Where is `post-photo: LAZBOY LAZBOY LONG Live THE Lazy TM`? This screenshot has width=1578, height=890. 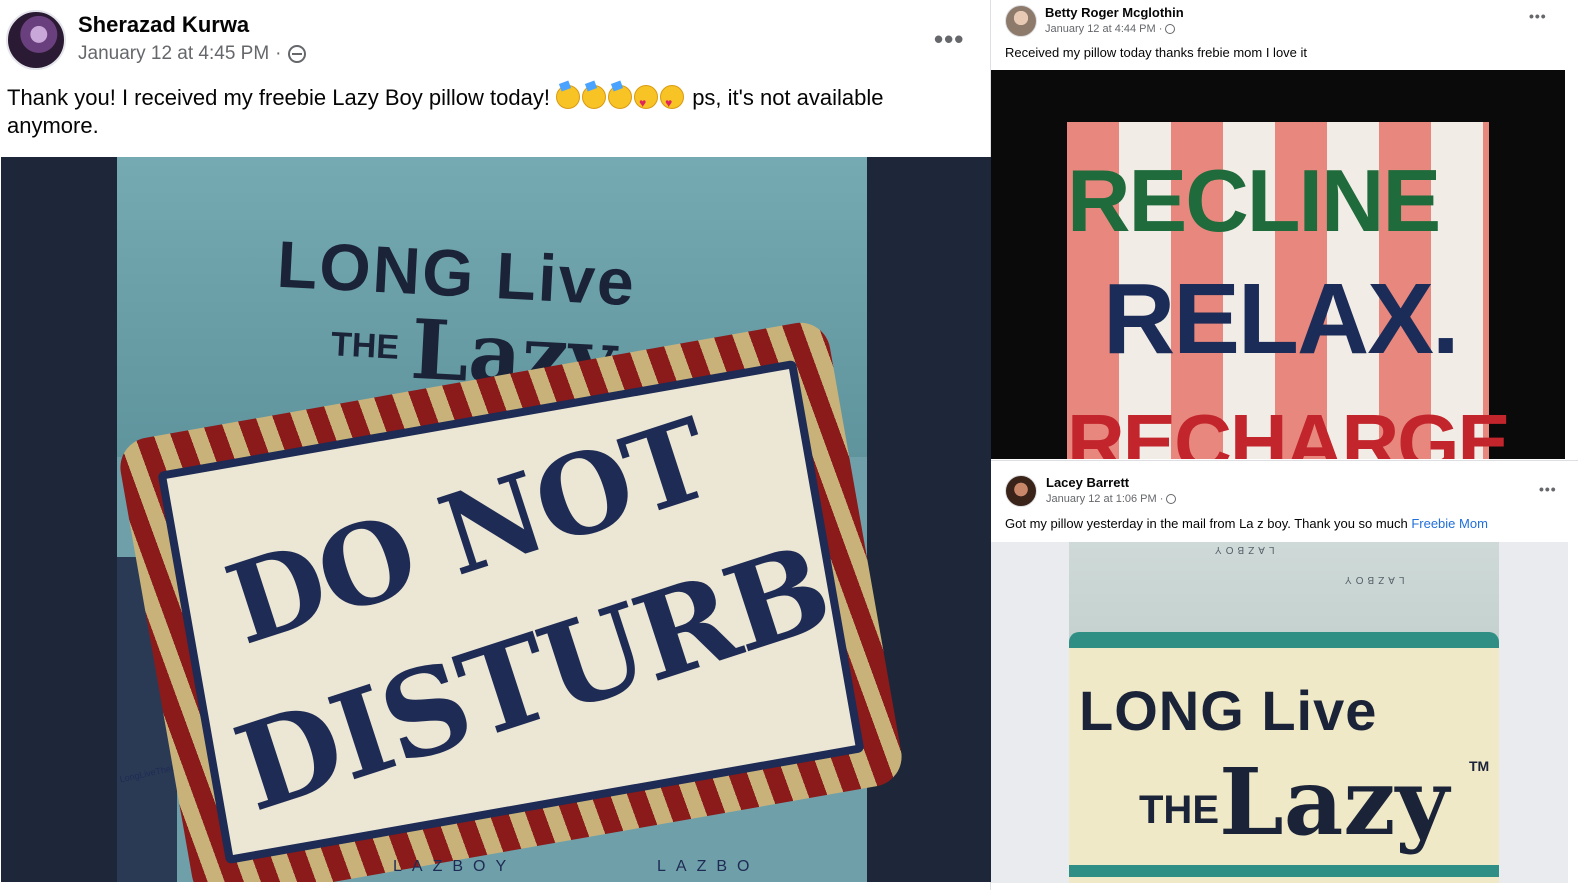 post-photo: LAZBOY LAZBOY LONG Live THE Lazy TM is located at coordinates (1279, 712).